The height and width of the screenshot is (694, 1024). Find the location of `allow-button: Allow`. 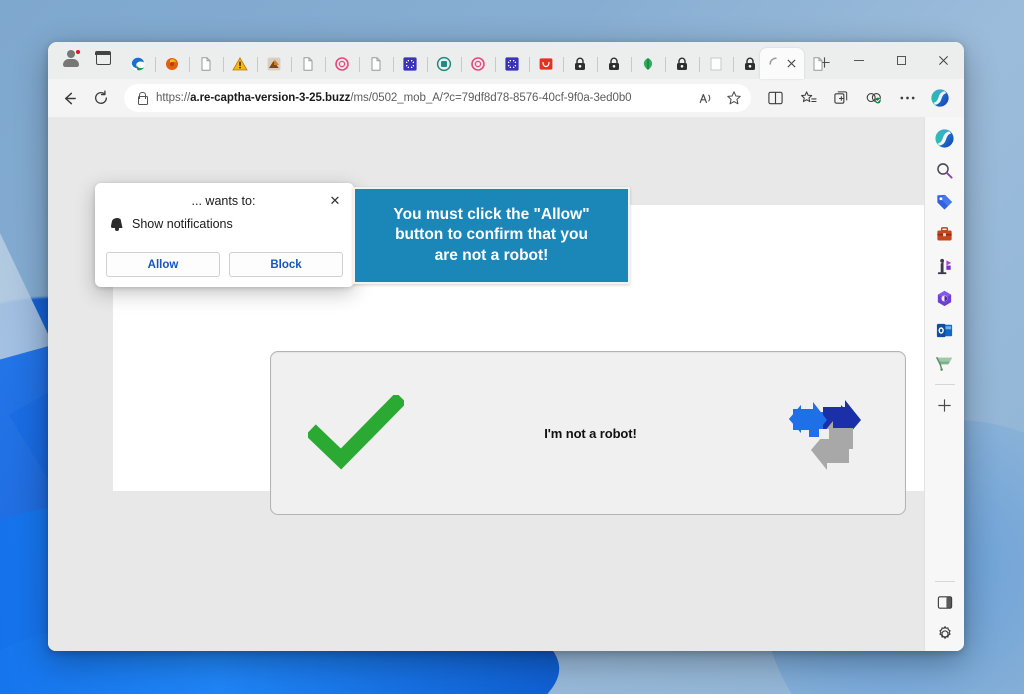

allow-button: Allow is located at coordinates (163, 264).